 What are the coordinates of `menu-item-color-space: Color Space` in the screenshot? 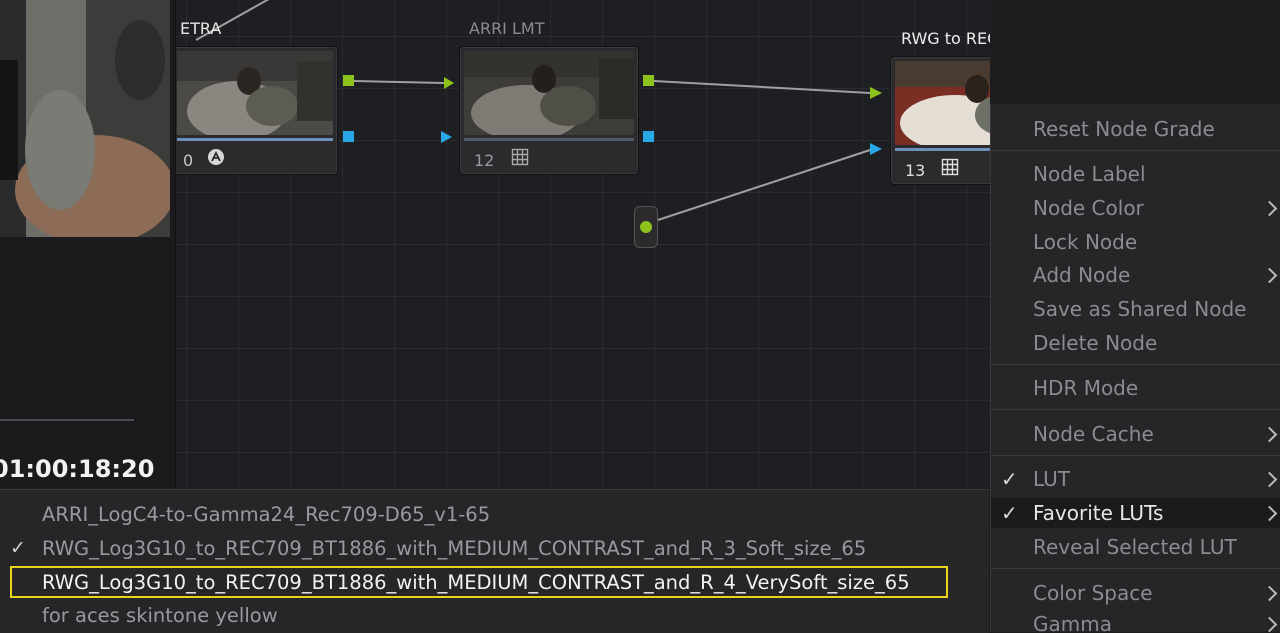 It's located at (1135, 593).